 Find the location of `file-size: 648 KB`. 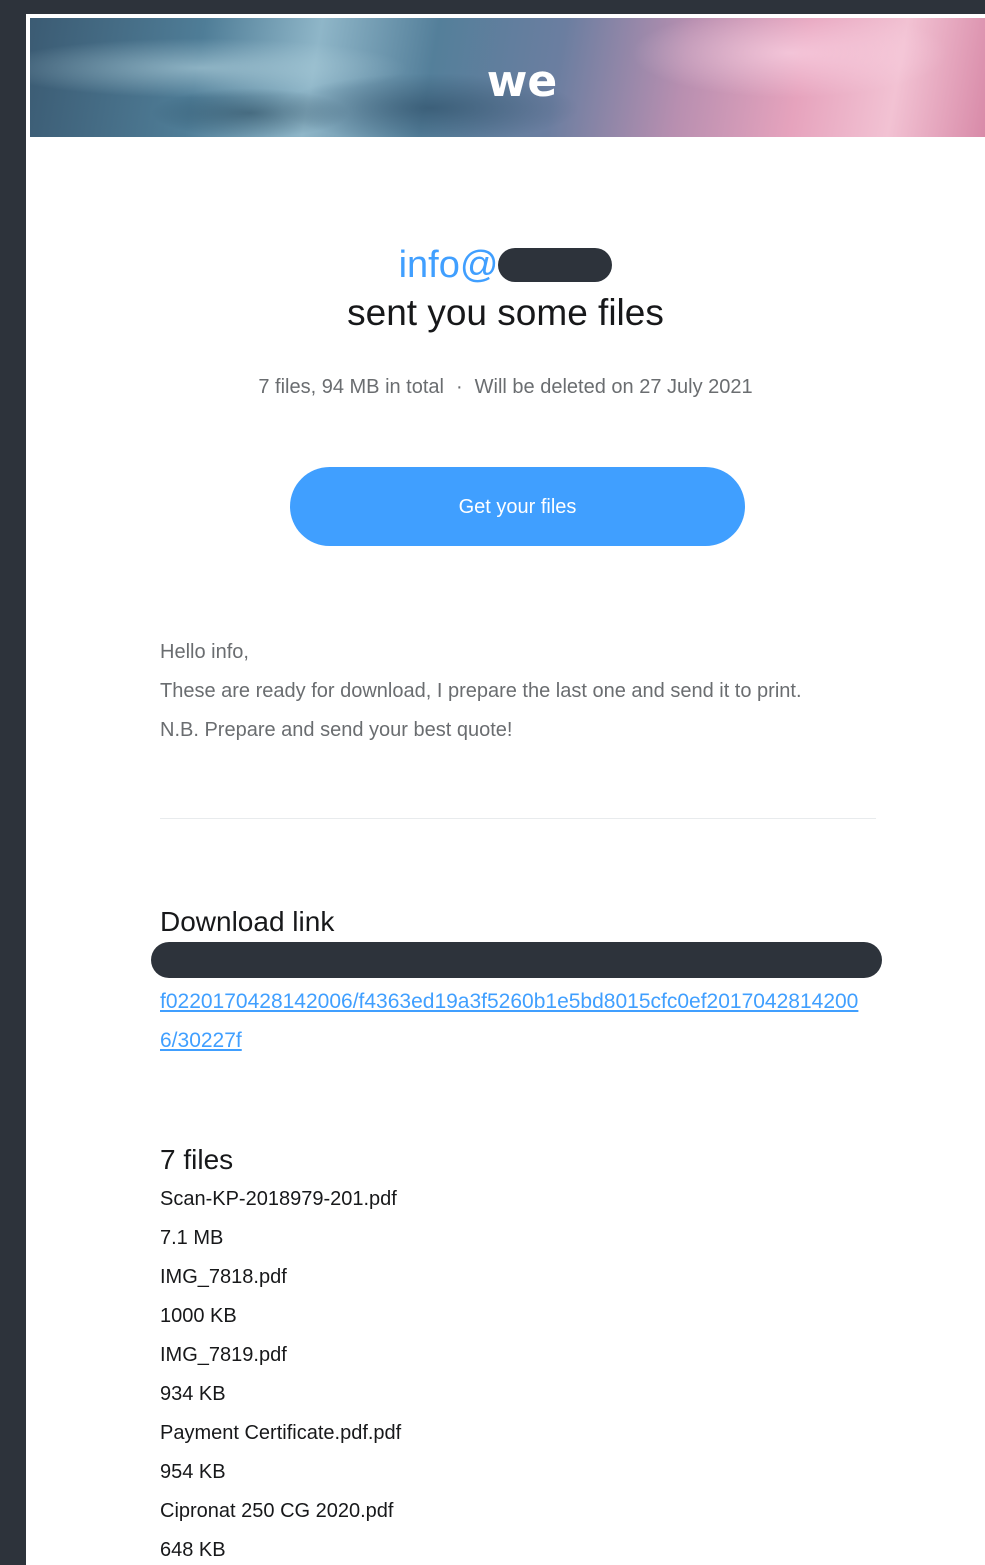

file-size: 648 KB is located at coordinates (193, 1550).